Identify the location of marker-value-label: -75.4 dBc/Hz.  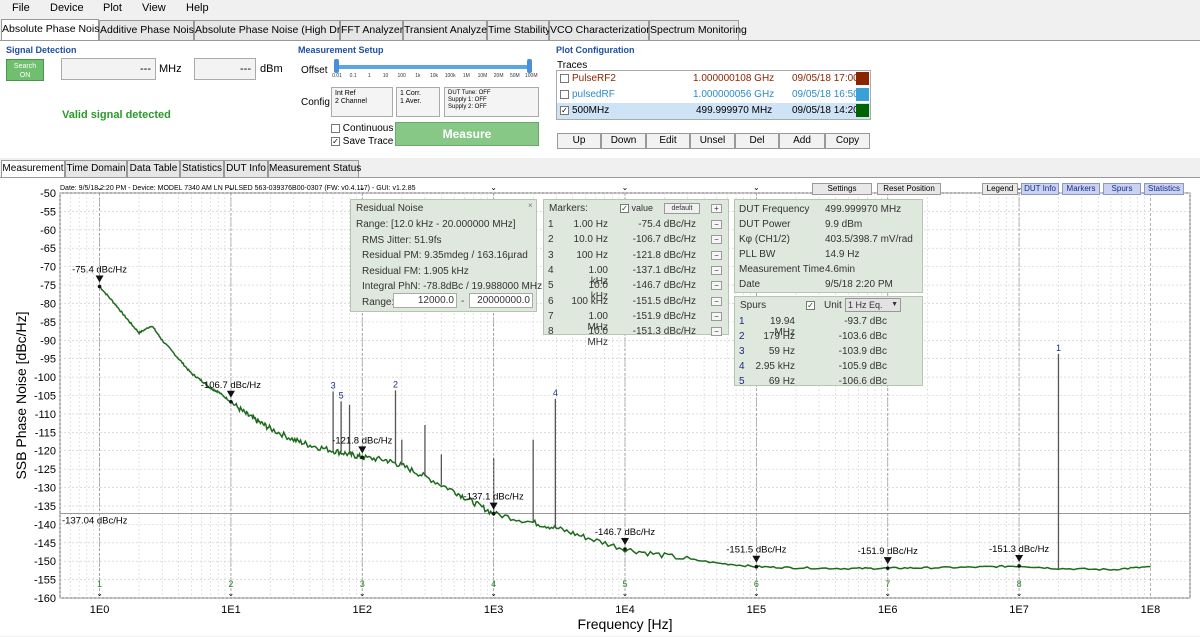
(99, 270).